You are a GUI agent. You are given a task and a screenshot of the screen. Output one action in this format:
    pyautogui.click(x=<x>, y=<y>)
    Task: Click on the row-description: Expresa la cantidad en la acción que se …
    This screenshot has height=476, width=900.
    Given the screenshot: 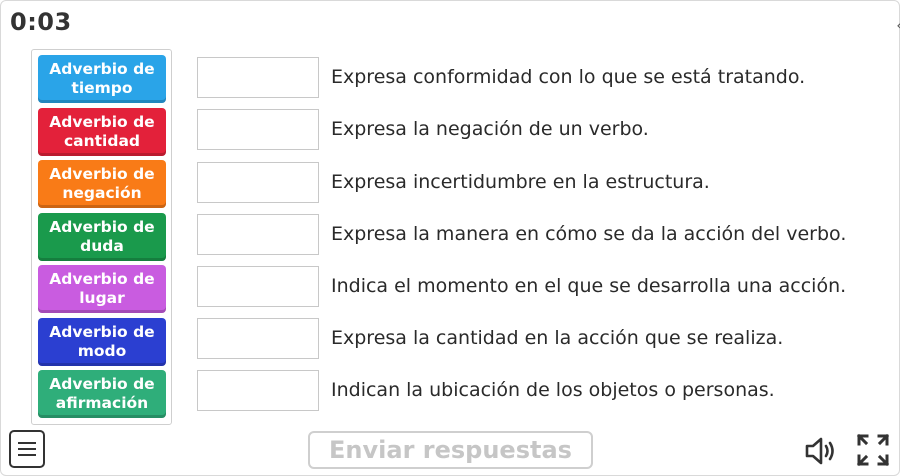 What is the action you would take?
    pyautogui.click(x=557, y=338)
    